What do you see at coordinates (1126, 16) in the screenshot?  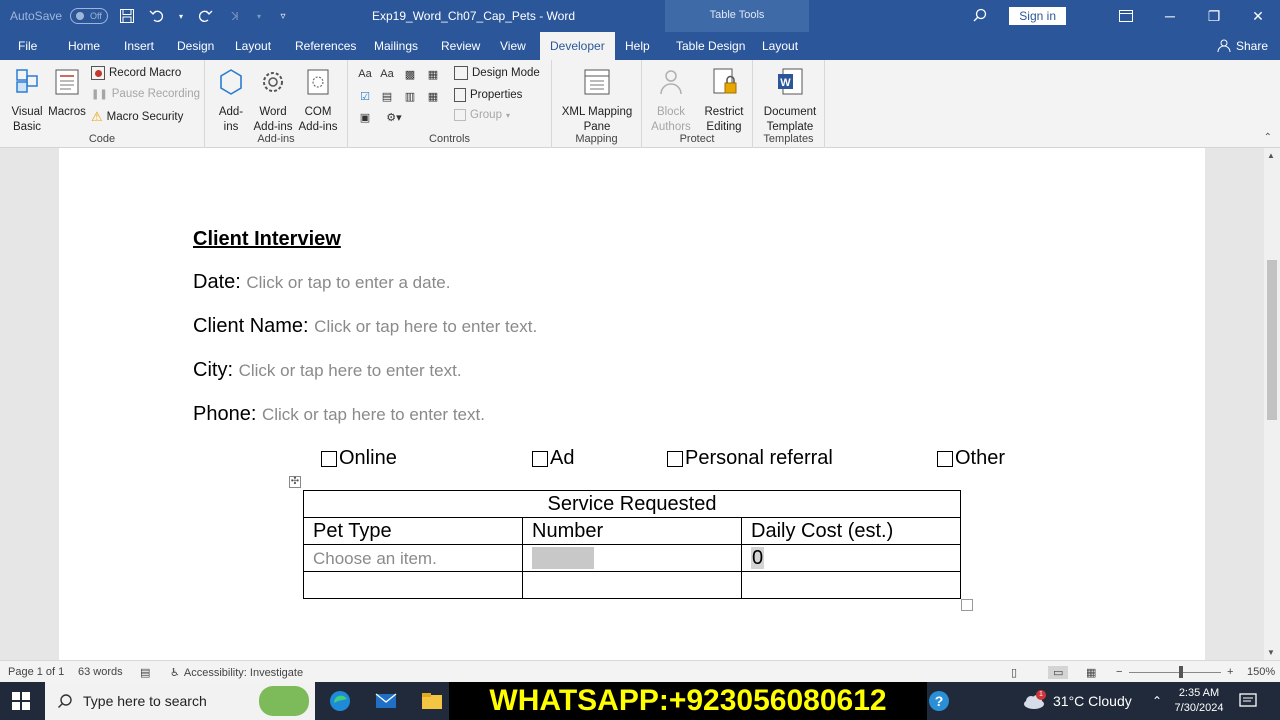 I see `ribbon-display-options-icon` at bounding box center [1126, 16].